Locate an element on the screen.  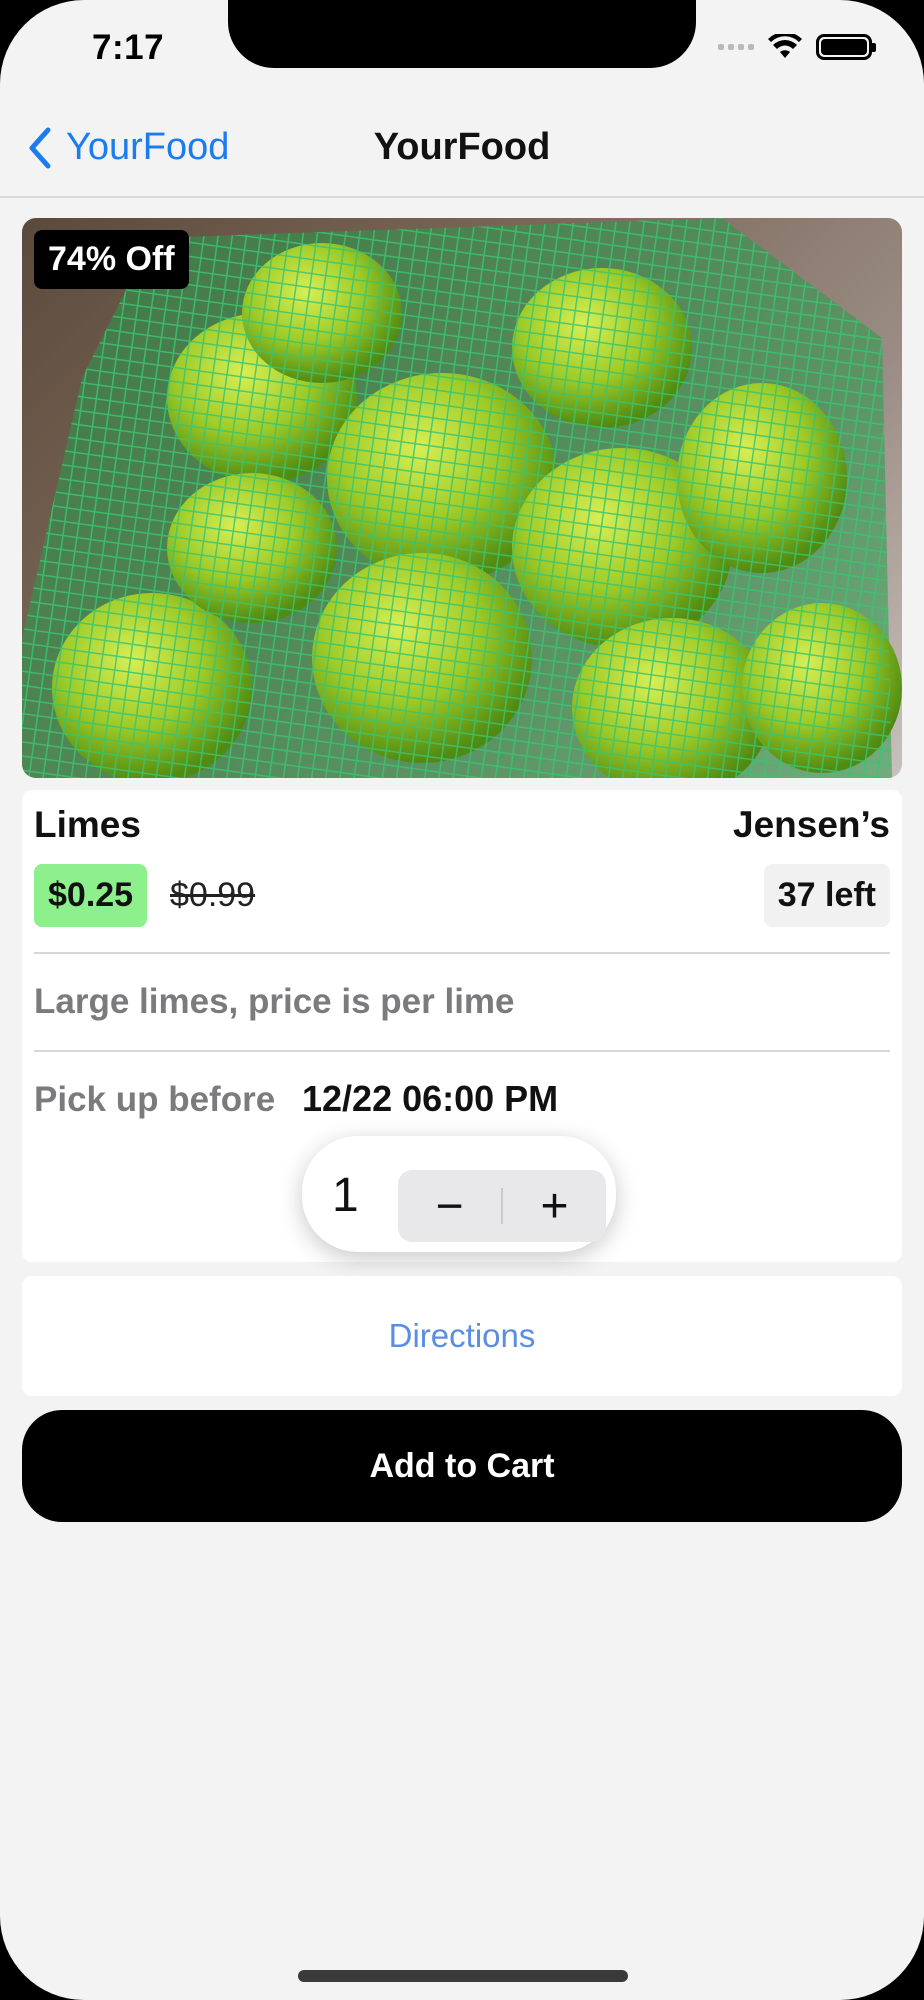
product-name: Limes is located at coordinates (87, 824).